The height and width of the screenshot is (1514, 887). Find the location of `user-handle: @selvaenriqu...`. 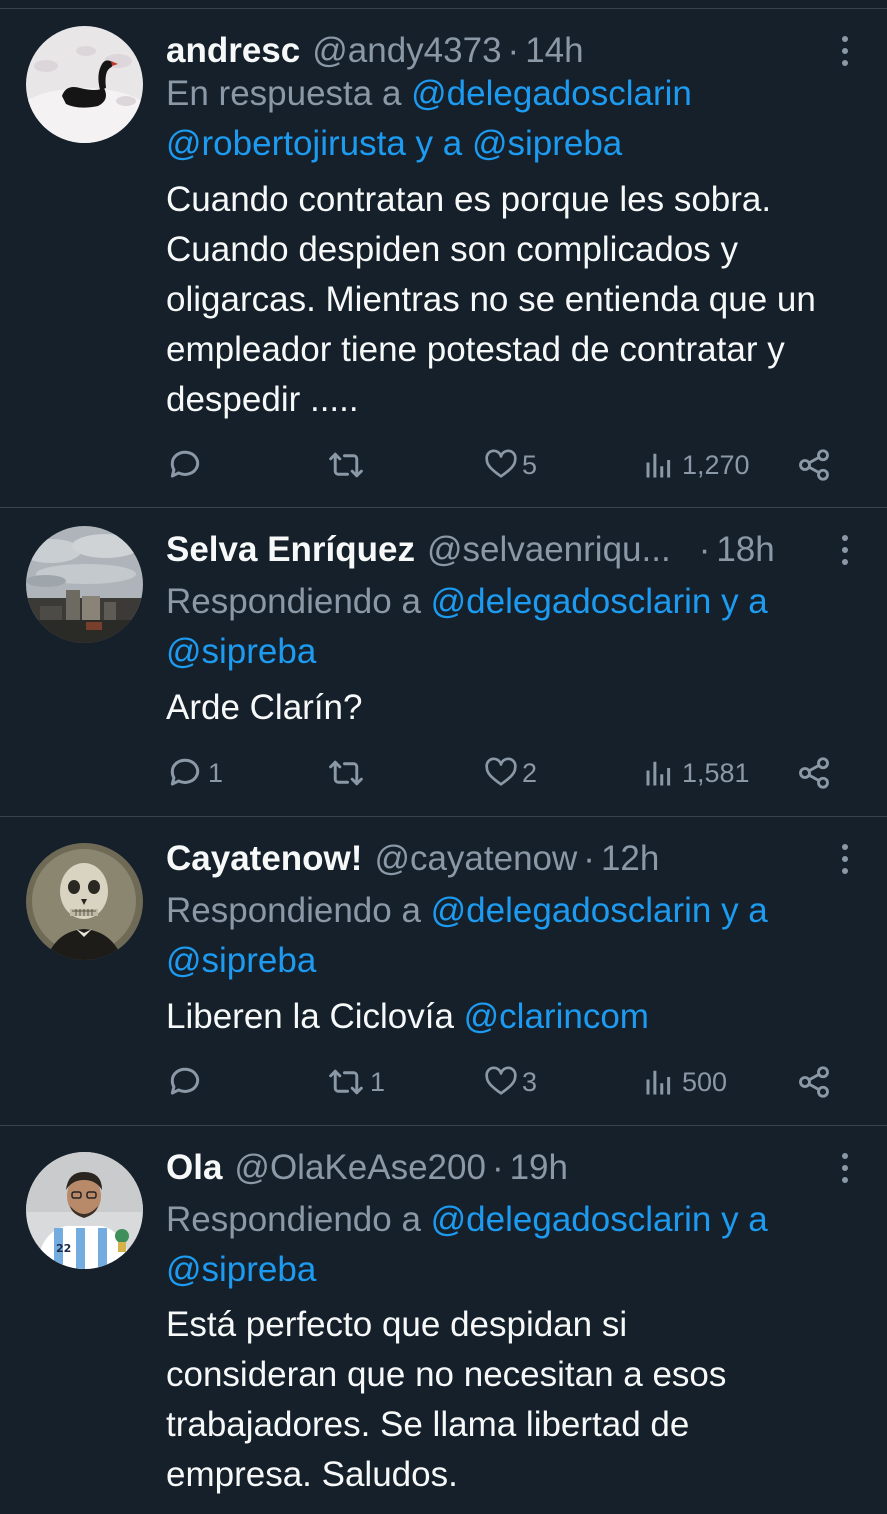

user-handle: @selvaenriqu... is located at coordinates (549, 550).